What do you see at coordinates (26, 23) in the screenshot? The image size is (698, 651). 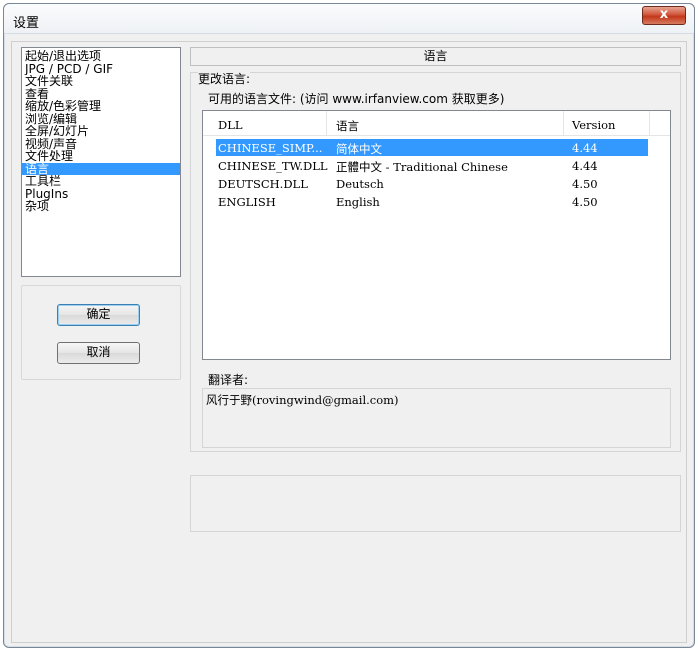 I see `window-title: 设置` at bounding box center [26, 23].